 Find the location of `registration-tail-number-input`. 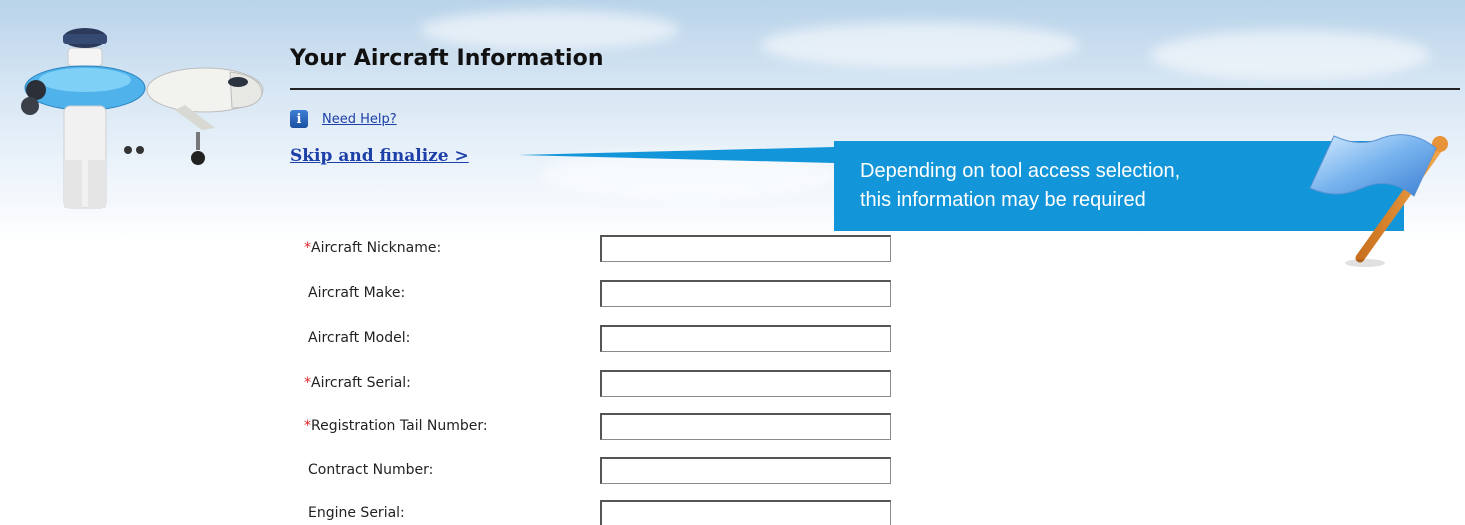

registration-tail-number-input is located at coordinates (745, 426).